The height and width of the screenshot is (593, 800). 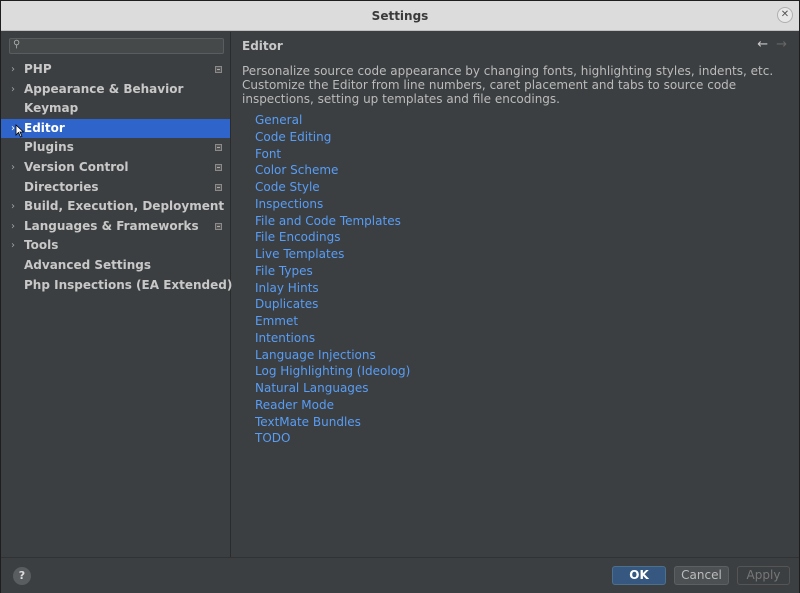 I want to click on sidebar-item-tools: › Tools, so click(x=115, y=246).